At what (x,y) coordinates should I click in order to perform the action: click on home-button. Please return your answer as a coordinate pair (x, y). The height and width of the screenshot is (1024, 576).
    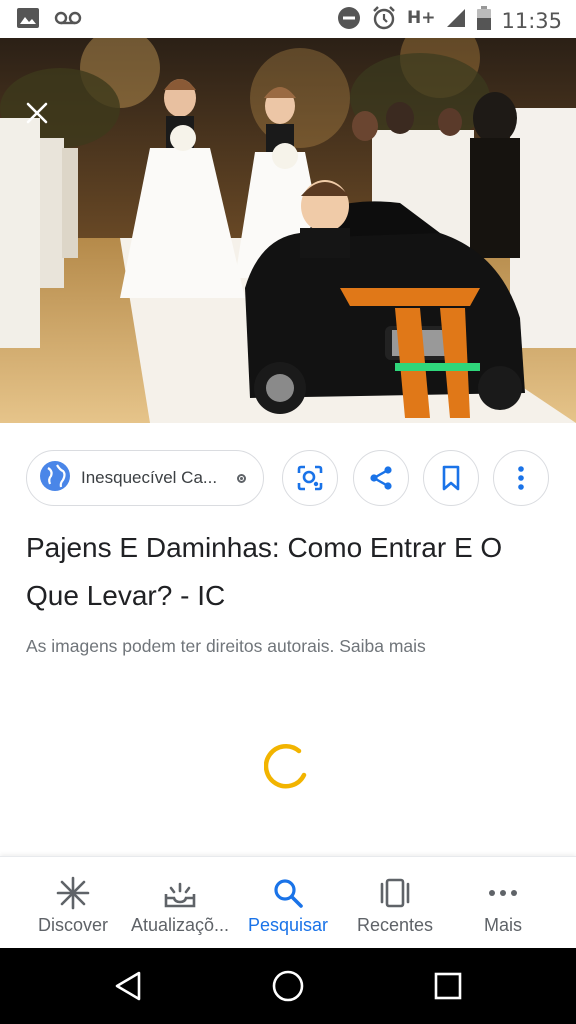
    Looking at the image, I should click on (288, 986).